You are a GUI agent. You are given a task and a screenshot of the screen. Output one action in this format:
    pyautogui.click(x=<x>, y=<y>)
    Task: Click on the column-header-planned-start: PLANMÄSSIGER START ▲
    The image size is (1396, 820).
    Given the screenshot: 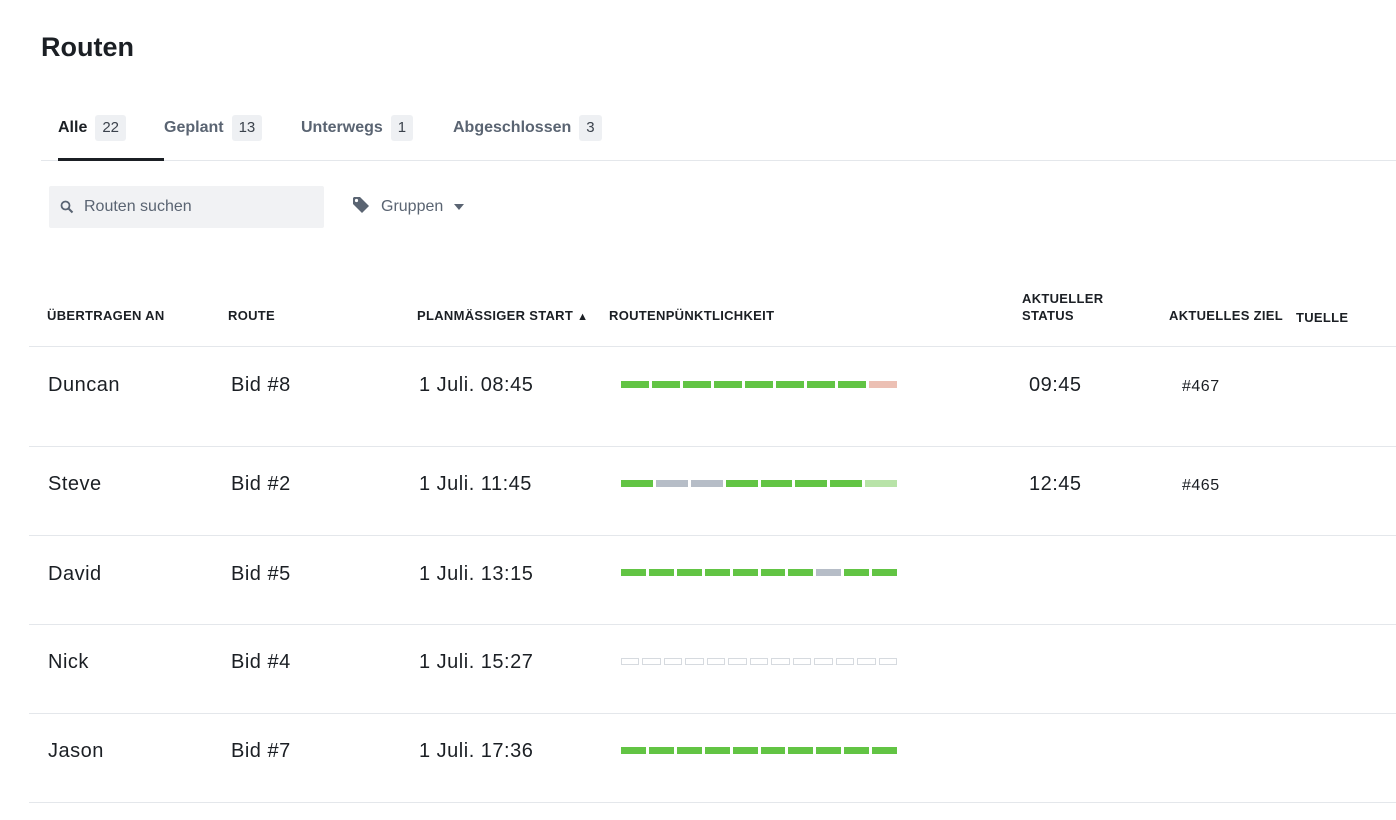 What is the action you would take?
    pyautogui.click(x=502, y=316)
    